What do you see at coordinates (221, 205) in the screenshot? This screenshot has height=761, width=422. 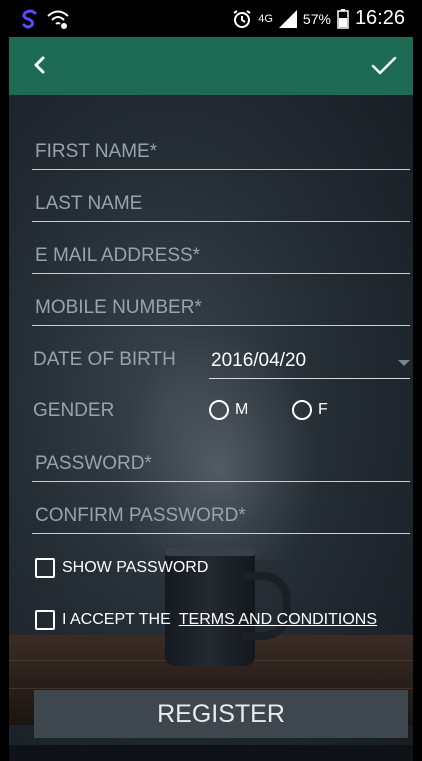 I see `last-name-field: LAST NAME` at bounding box center [221, 205].